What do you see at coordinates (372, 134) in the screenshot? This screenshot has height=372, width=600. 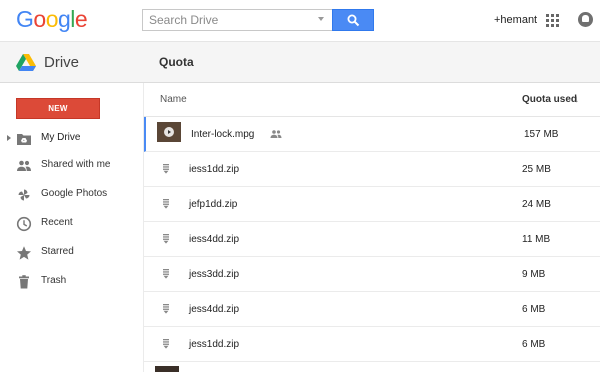 I see `table-row: Inter-lock.mpg 157 MB` at bounding box center [372, 134].